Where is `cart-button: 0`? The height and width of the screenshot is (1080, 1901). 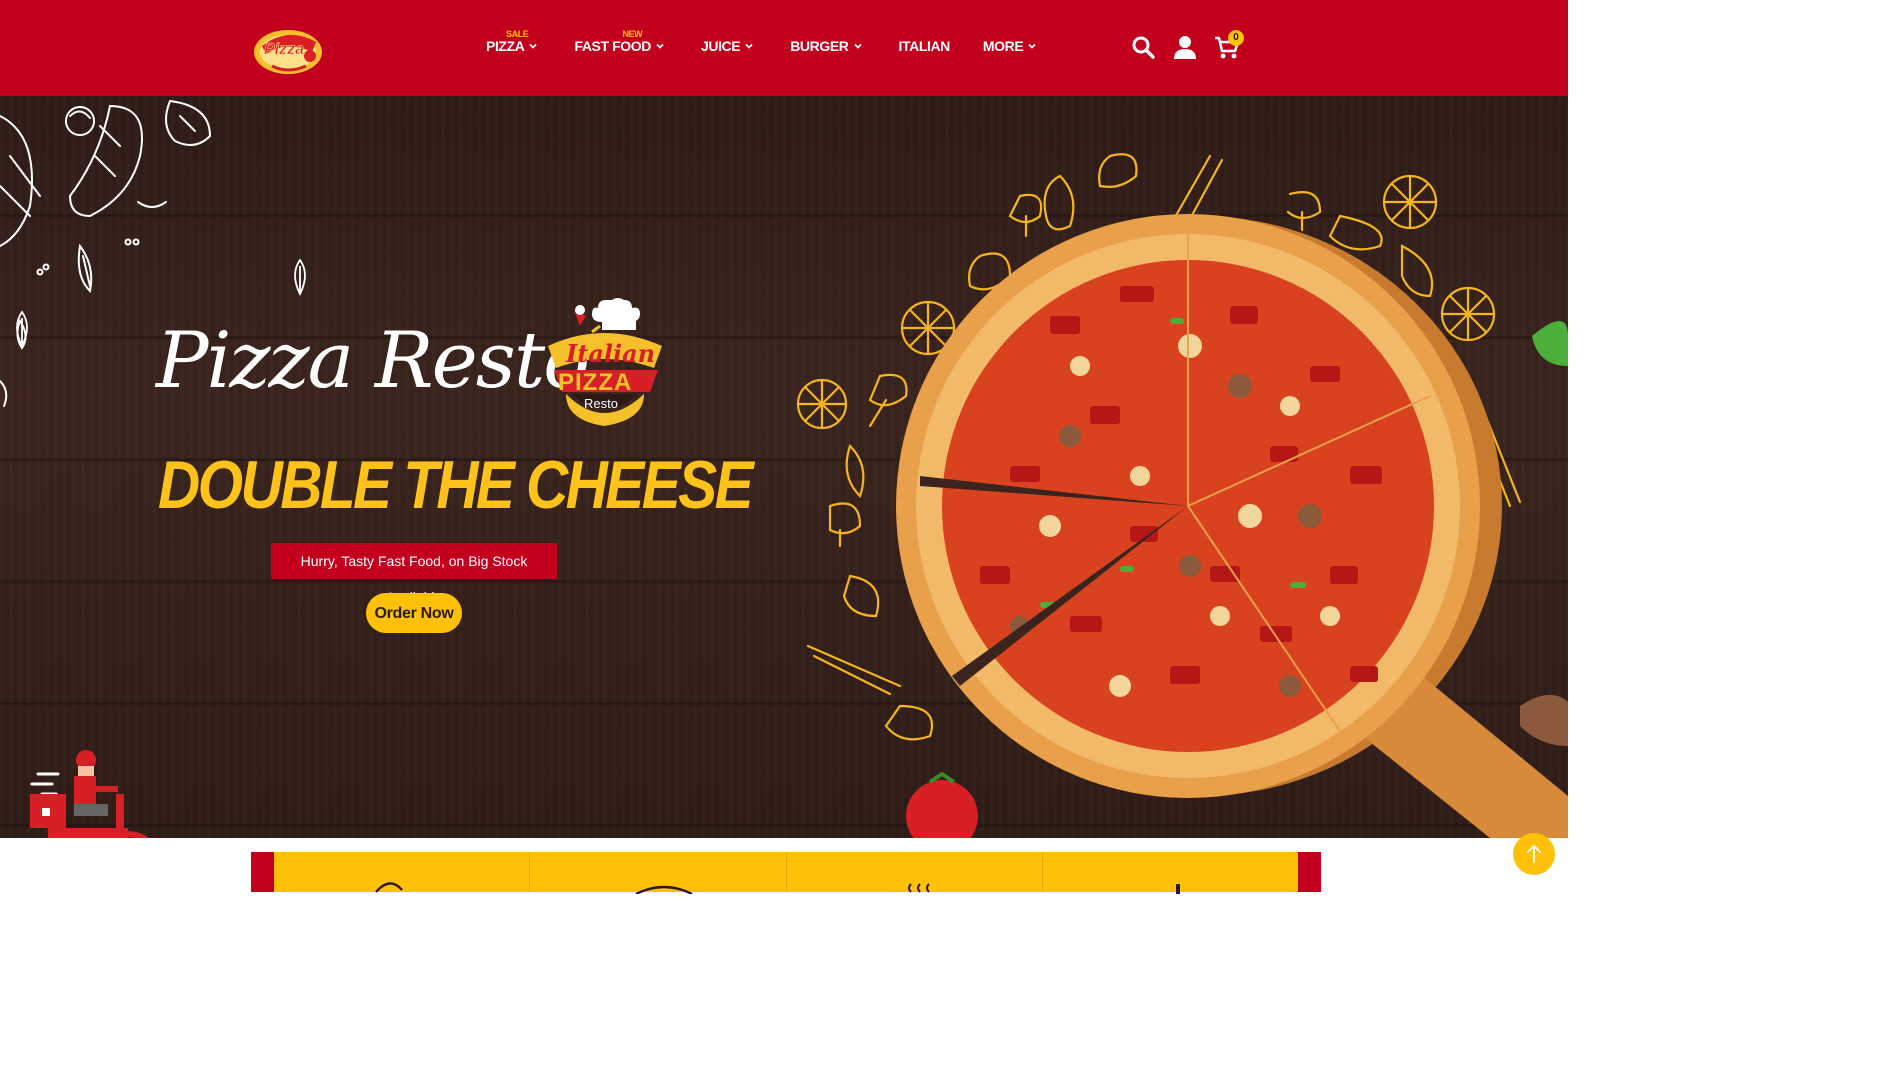
cart-button: 0 is located at coordinates (1229, 45).